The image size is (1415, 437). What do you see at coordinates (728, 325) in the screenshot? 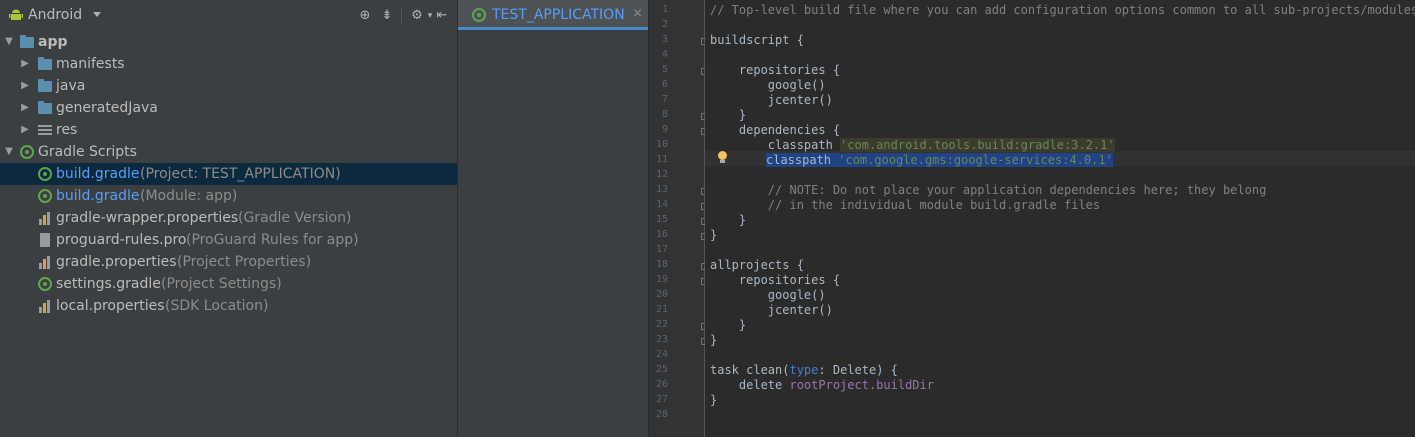
I see `code-line-22: }` at bounding box center [728, 325].